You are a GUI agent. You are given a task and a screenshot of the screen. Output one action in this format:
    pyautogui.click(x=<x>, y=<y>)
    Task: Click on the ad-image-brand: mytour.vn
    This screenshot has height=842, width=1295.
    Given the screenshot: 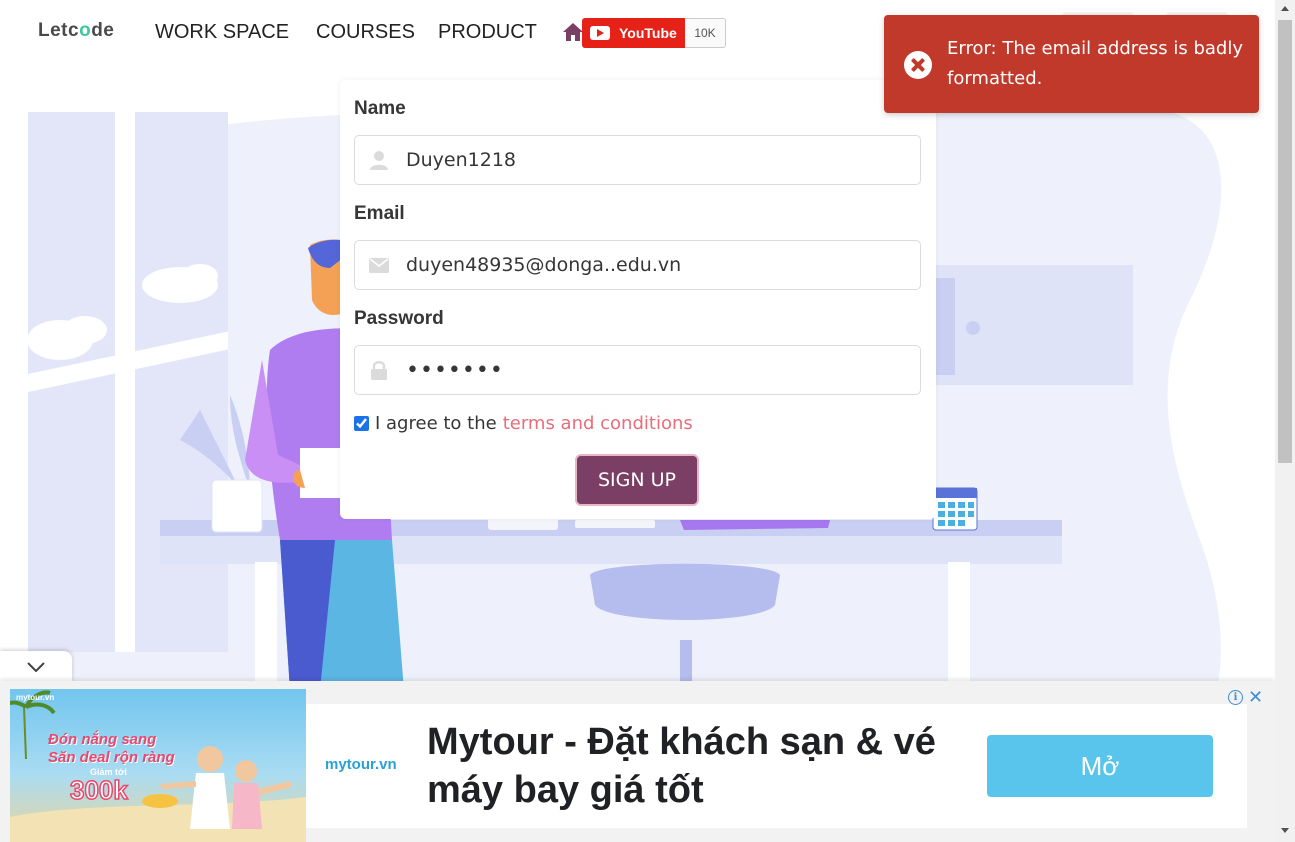 What is the action you would take?
    pyautogui.click(x=35, y=697)
    